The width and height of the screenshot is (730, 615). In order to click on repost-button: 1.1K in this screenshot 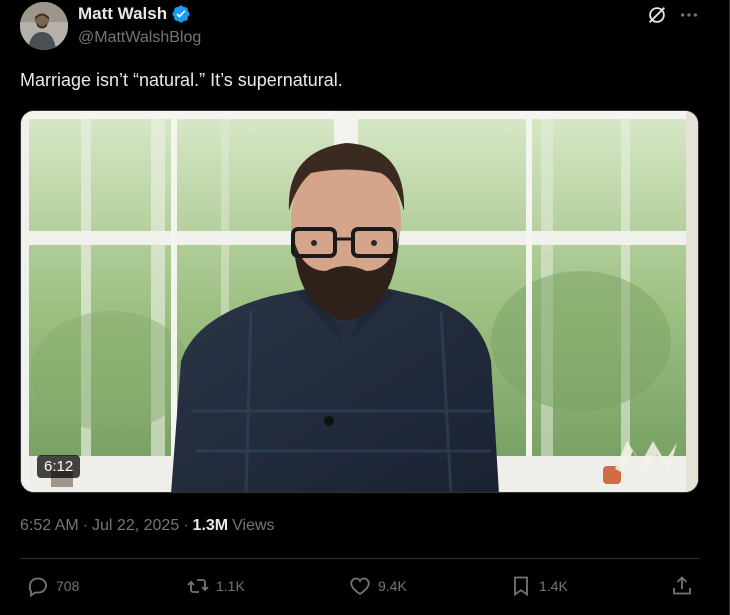, I will do `click(215, 586)`.